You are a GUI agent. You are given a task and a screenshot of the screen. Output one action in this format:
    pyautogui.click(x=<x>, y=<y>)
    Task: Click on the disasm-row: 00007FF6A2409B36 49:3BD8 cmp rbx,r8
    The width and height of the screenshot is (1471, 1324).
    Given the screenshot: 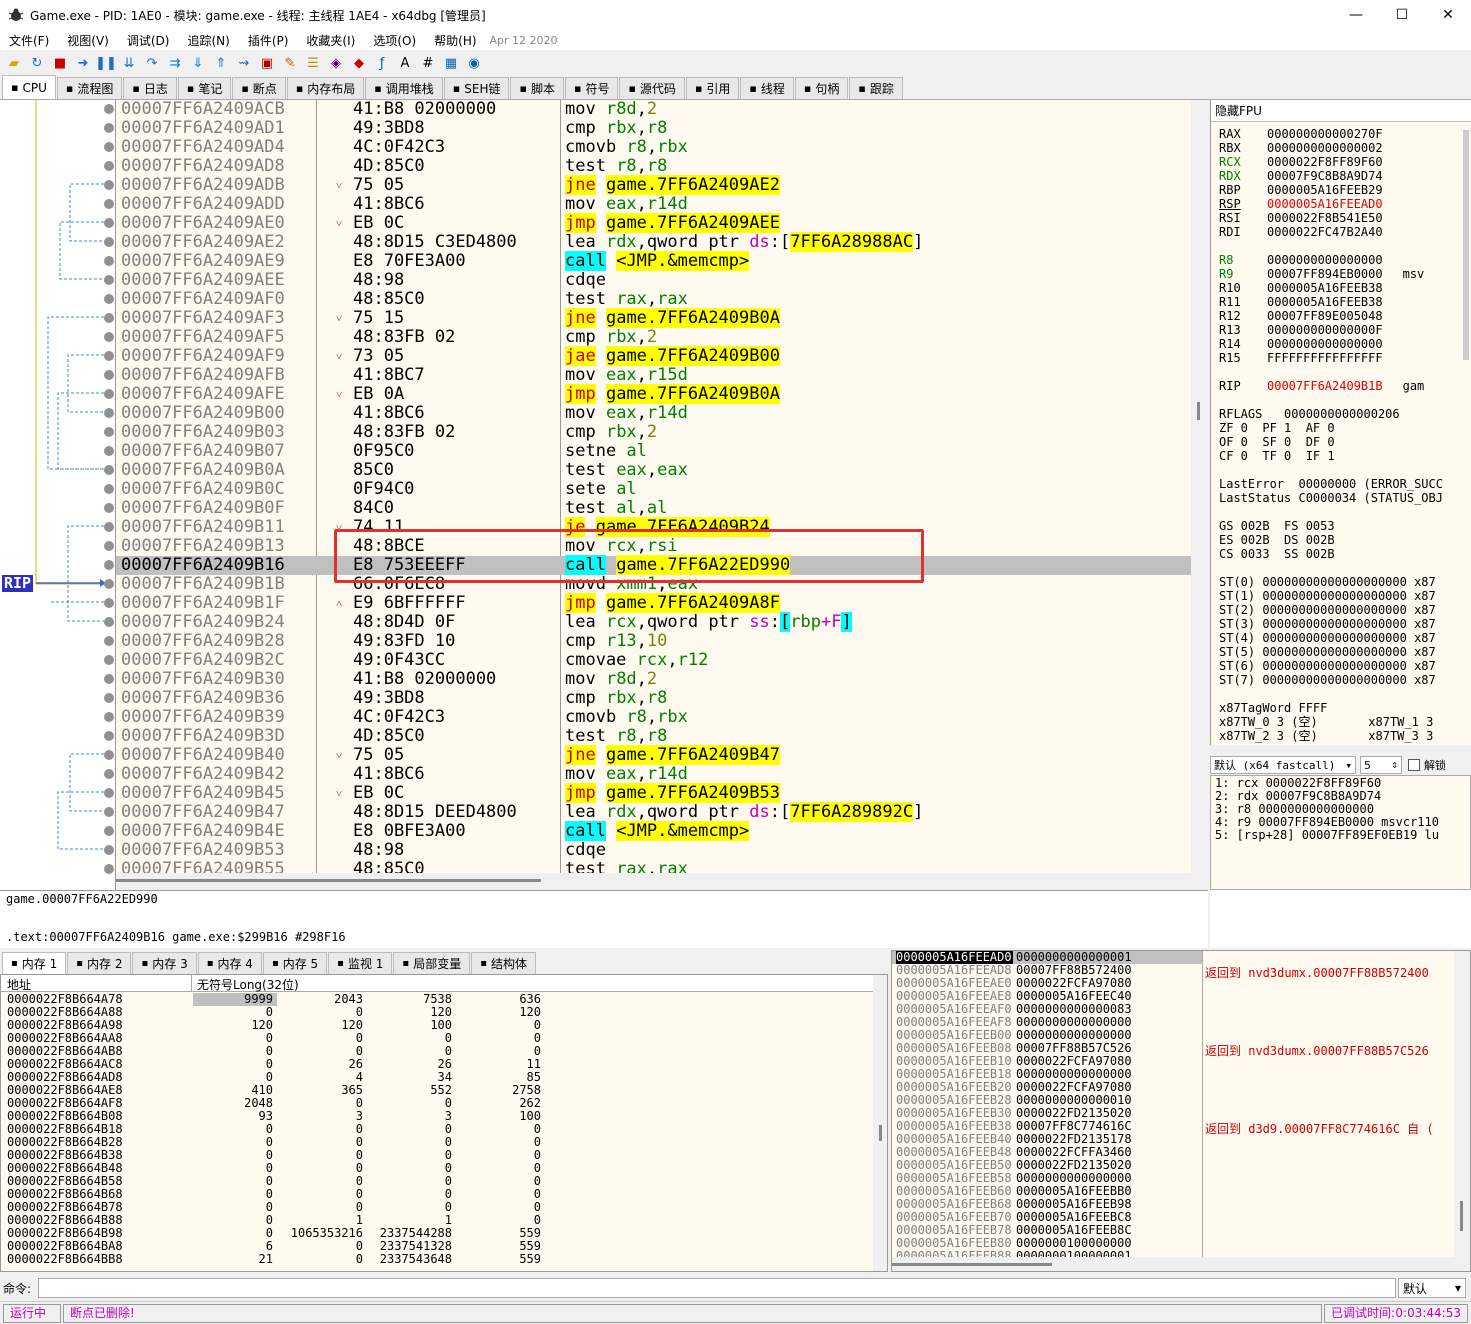 What is the action you would take?
    pyautogui.click(x=653, y=698)
    